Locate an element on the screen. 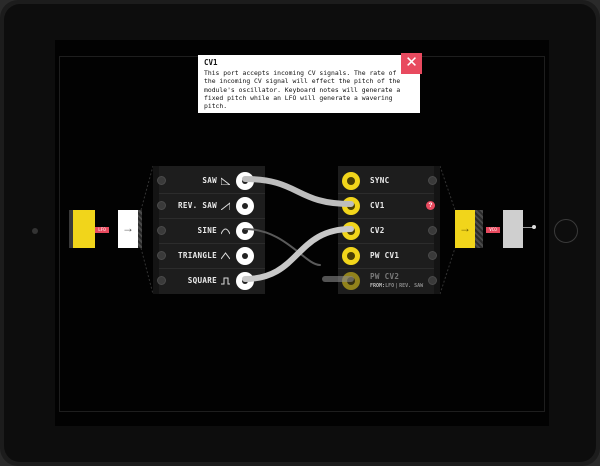  patch-cables is located at coordinates (298, 229).